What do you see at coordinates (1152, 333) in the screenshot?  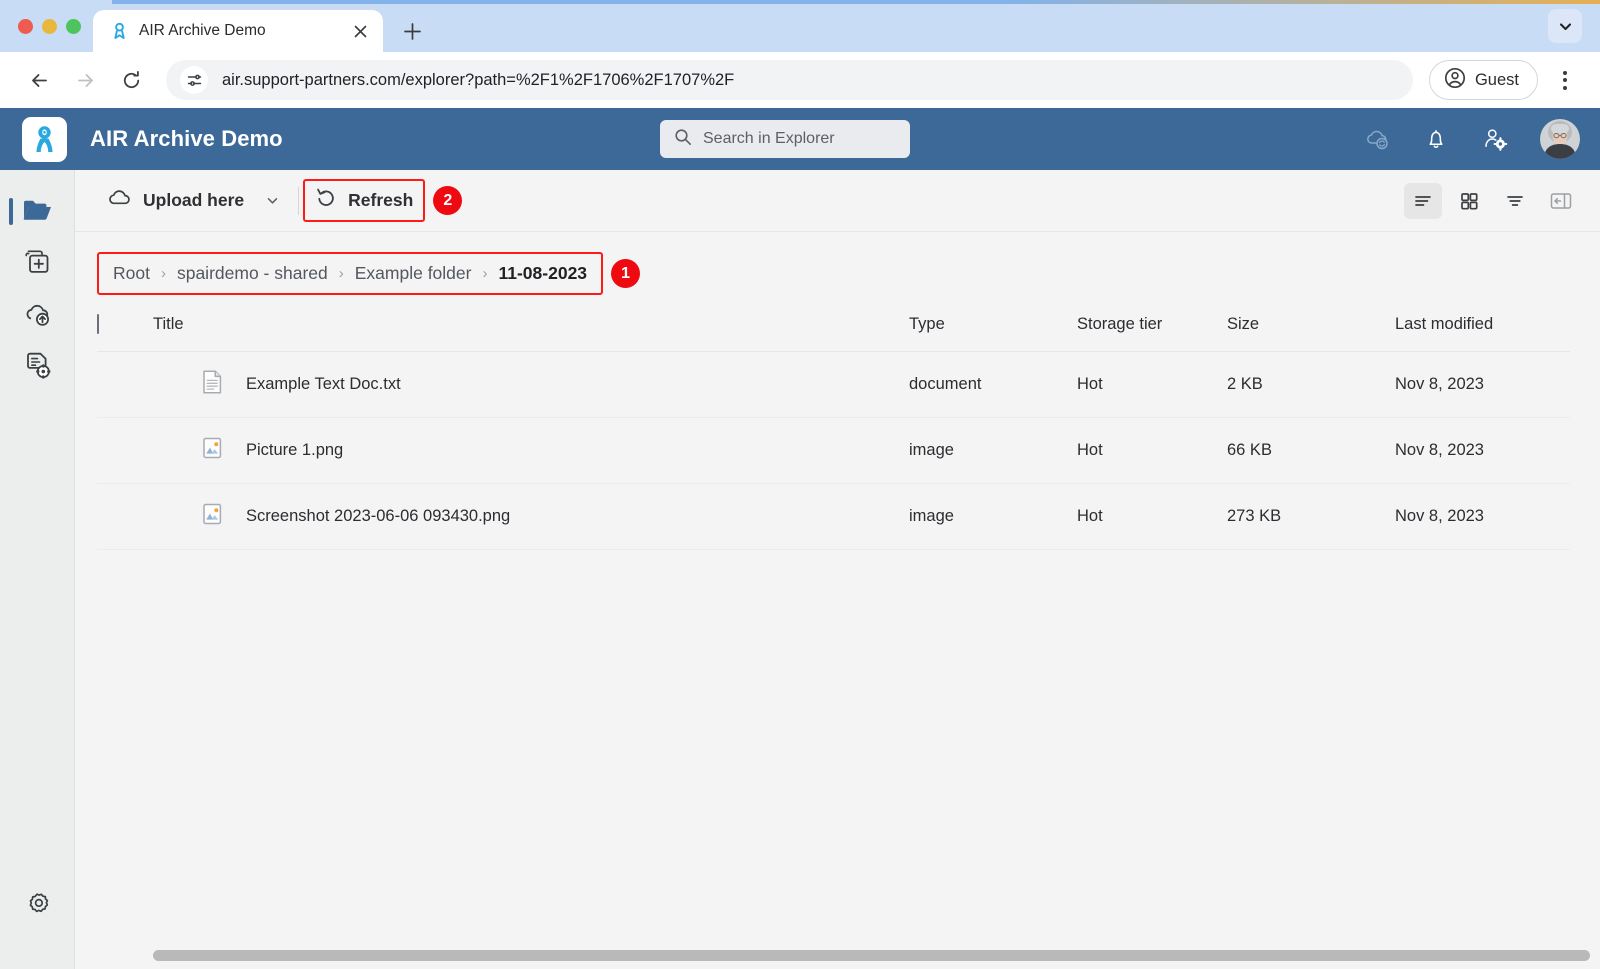 I see `column-header-storage-tier: Storage tier` at bounding box center [1152, 333].